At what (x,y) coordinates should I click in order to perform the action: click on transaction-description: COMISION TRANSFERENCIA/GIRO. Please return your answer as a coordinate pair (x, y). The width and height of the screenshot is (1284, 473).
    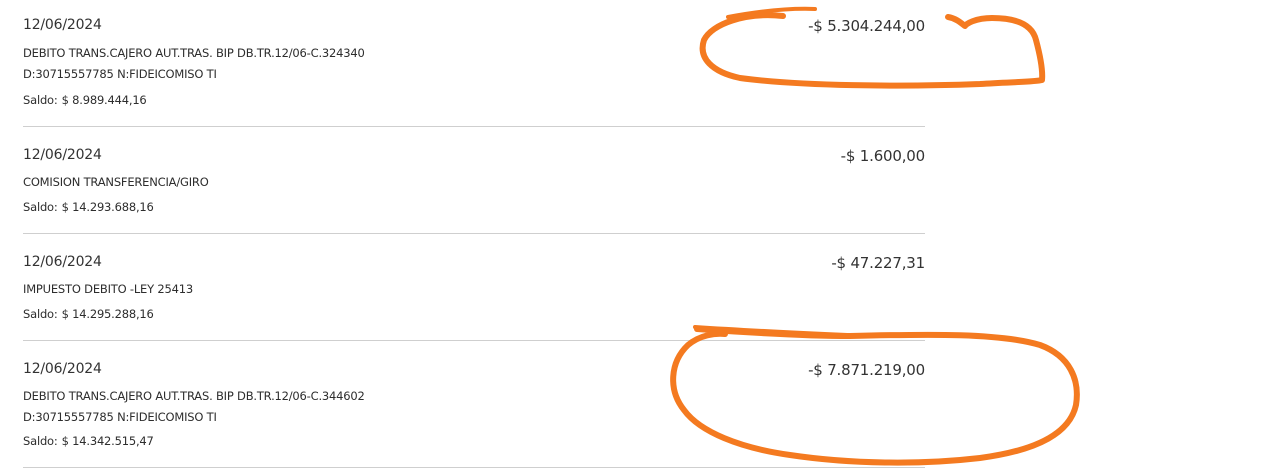
    Looking at the image, I should click on (116, 182).